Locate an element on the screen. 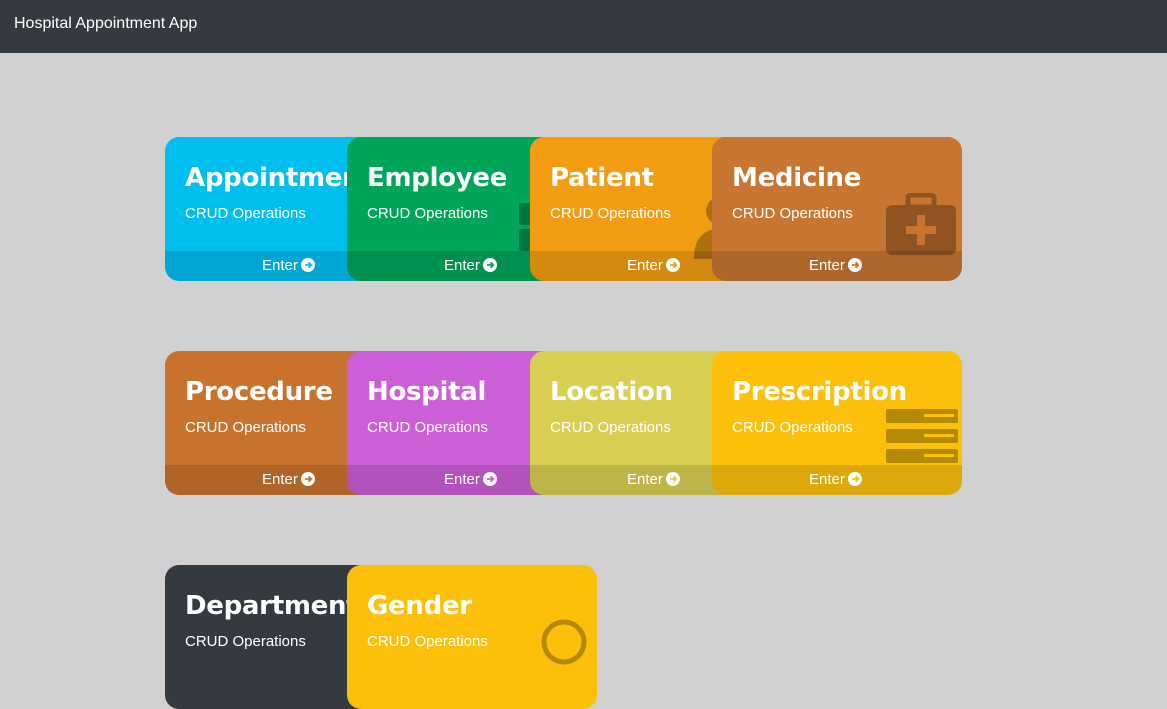 The width and height of the screenshot is (1167, 709). tile-title: Prescription is located at coordinates (819, 392).